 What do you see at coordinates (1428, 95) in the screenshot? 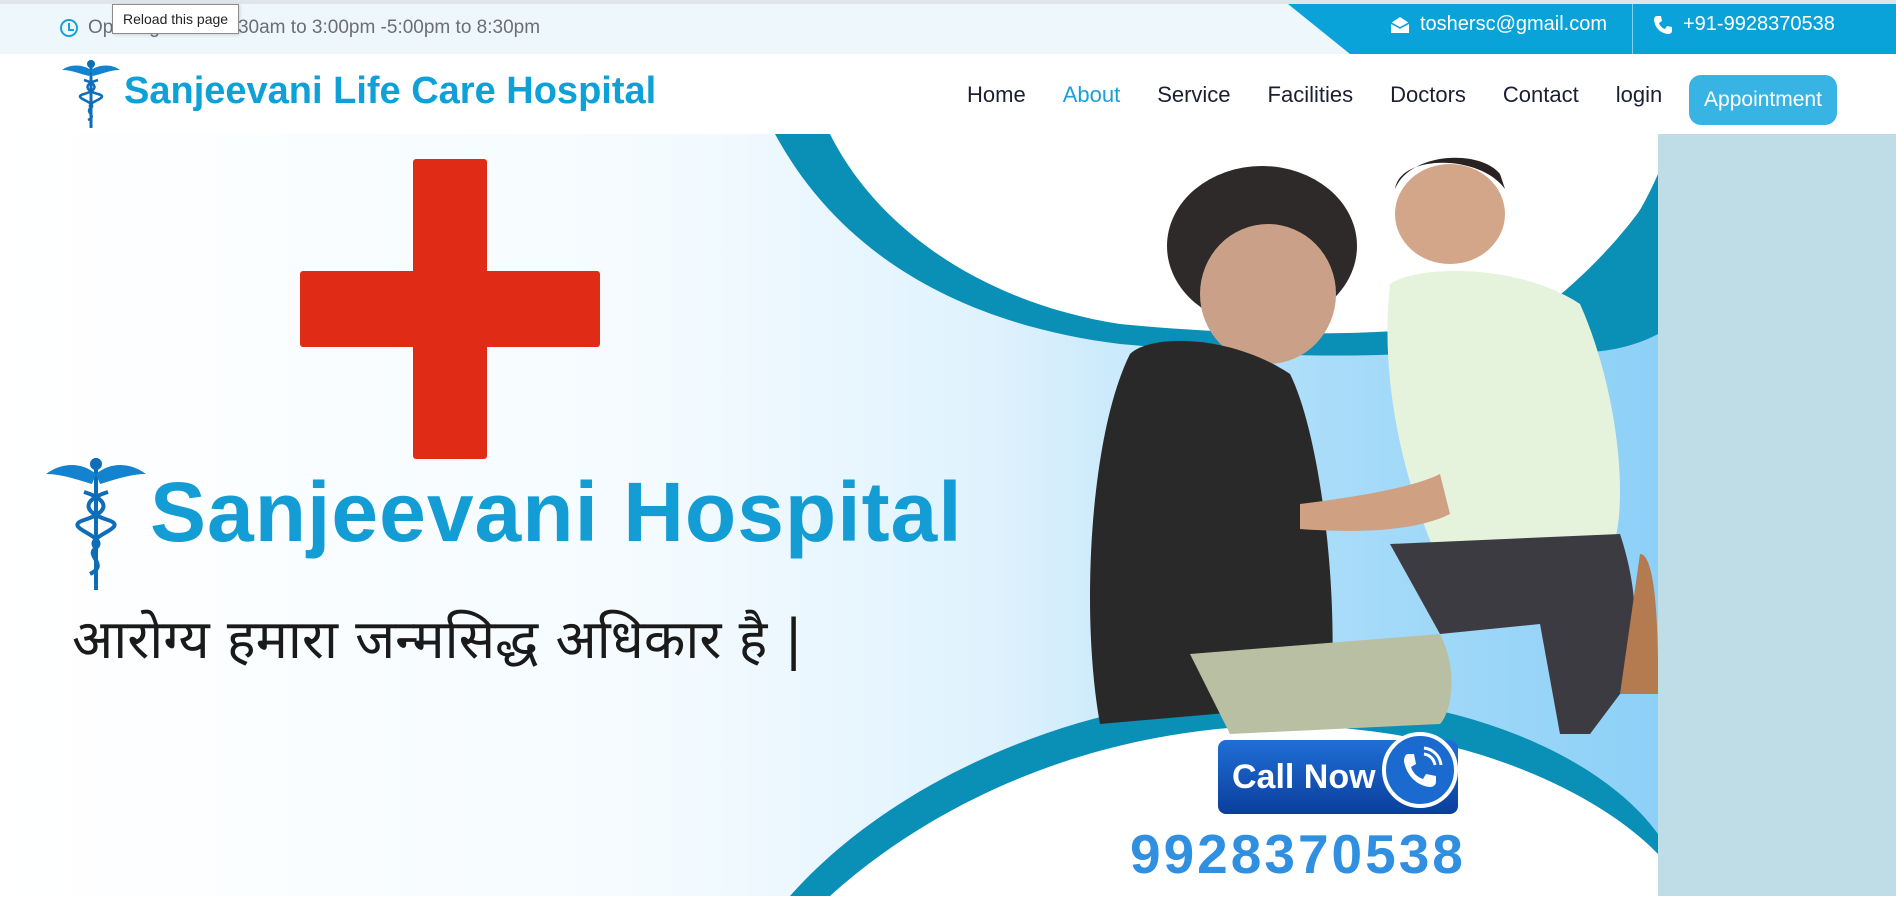
I see `nav-doctors: Doctors` at bounding box center [1428, 95].